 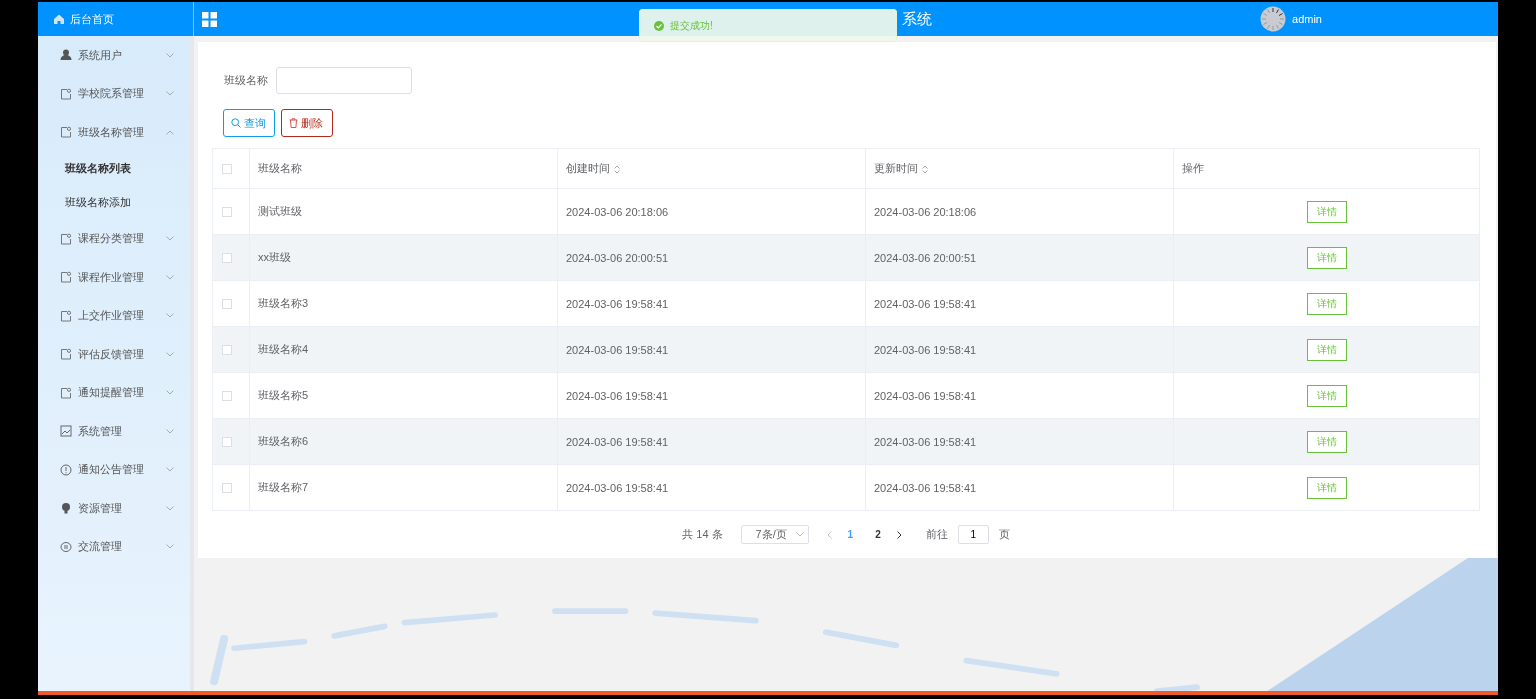 I want to click on trash-icon, so click(x=293, y=123).